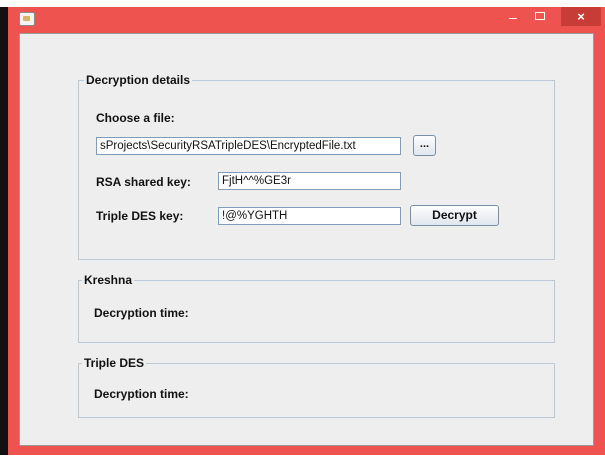 This screenshot has width=605, height=460. I want to click on triple-des-key-input: !@%YGHTH, so click(309, 216).